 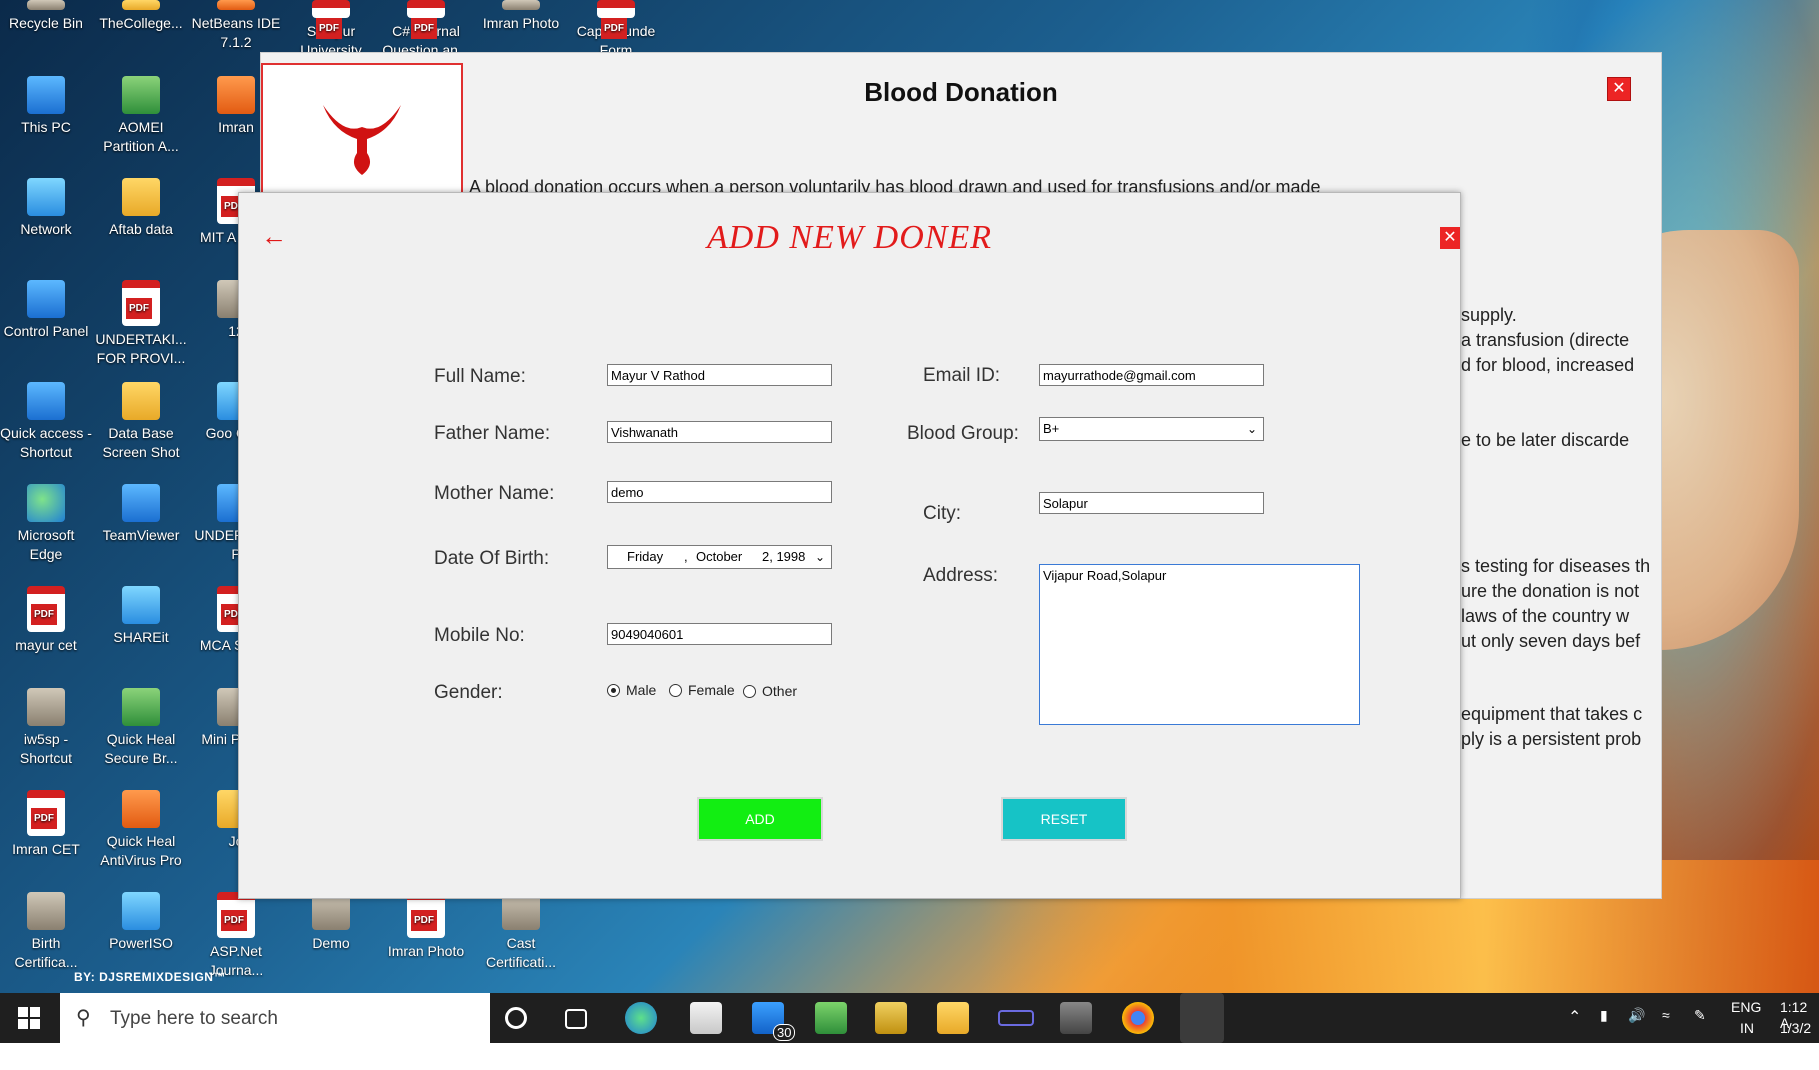 I want to click on desktop-icon-quick-access: Quick access - Shortcut, so click(x=46, y=422).